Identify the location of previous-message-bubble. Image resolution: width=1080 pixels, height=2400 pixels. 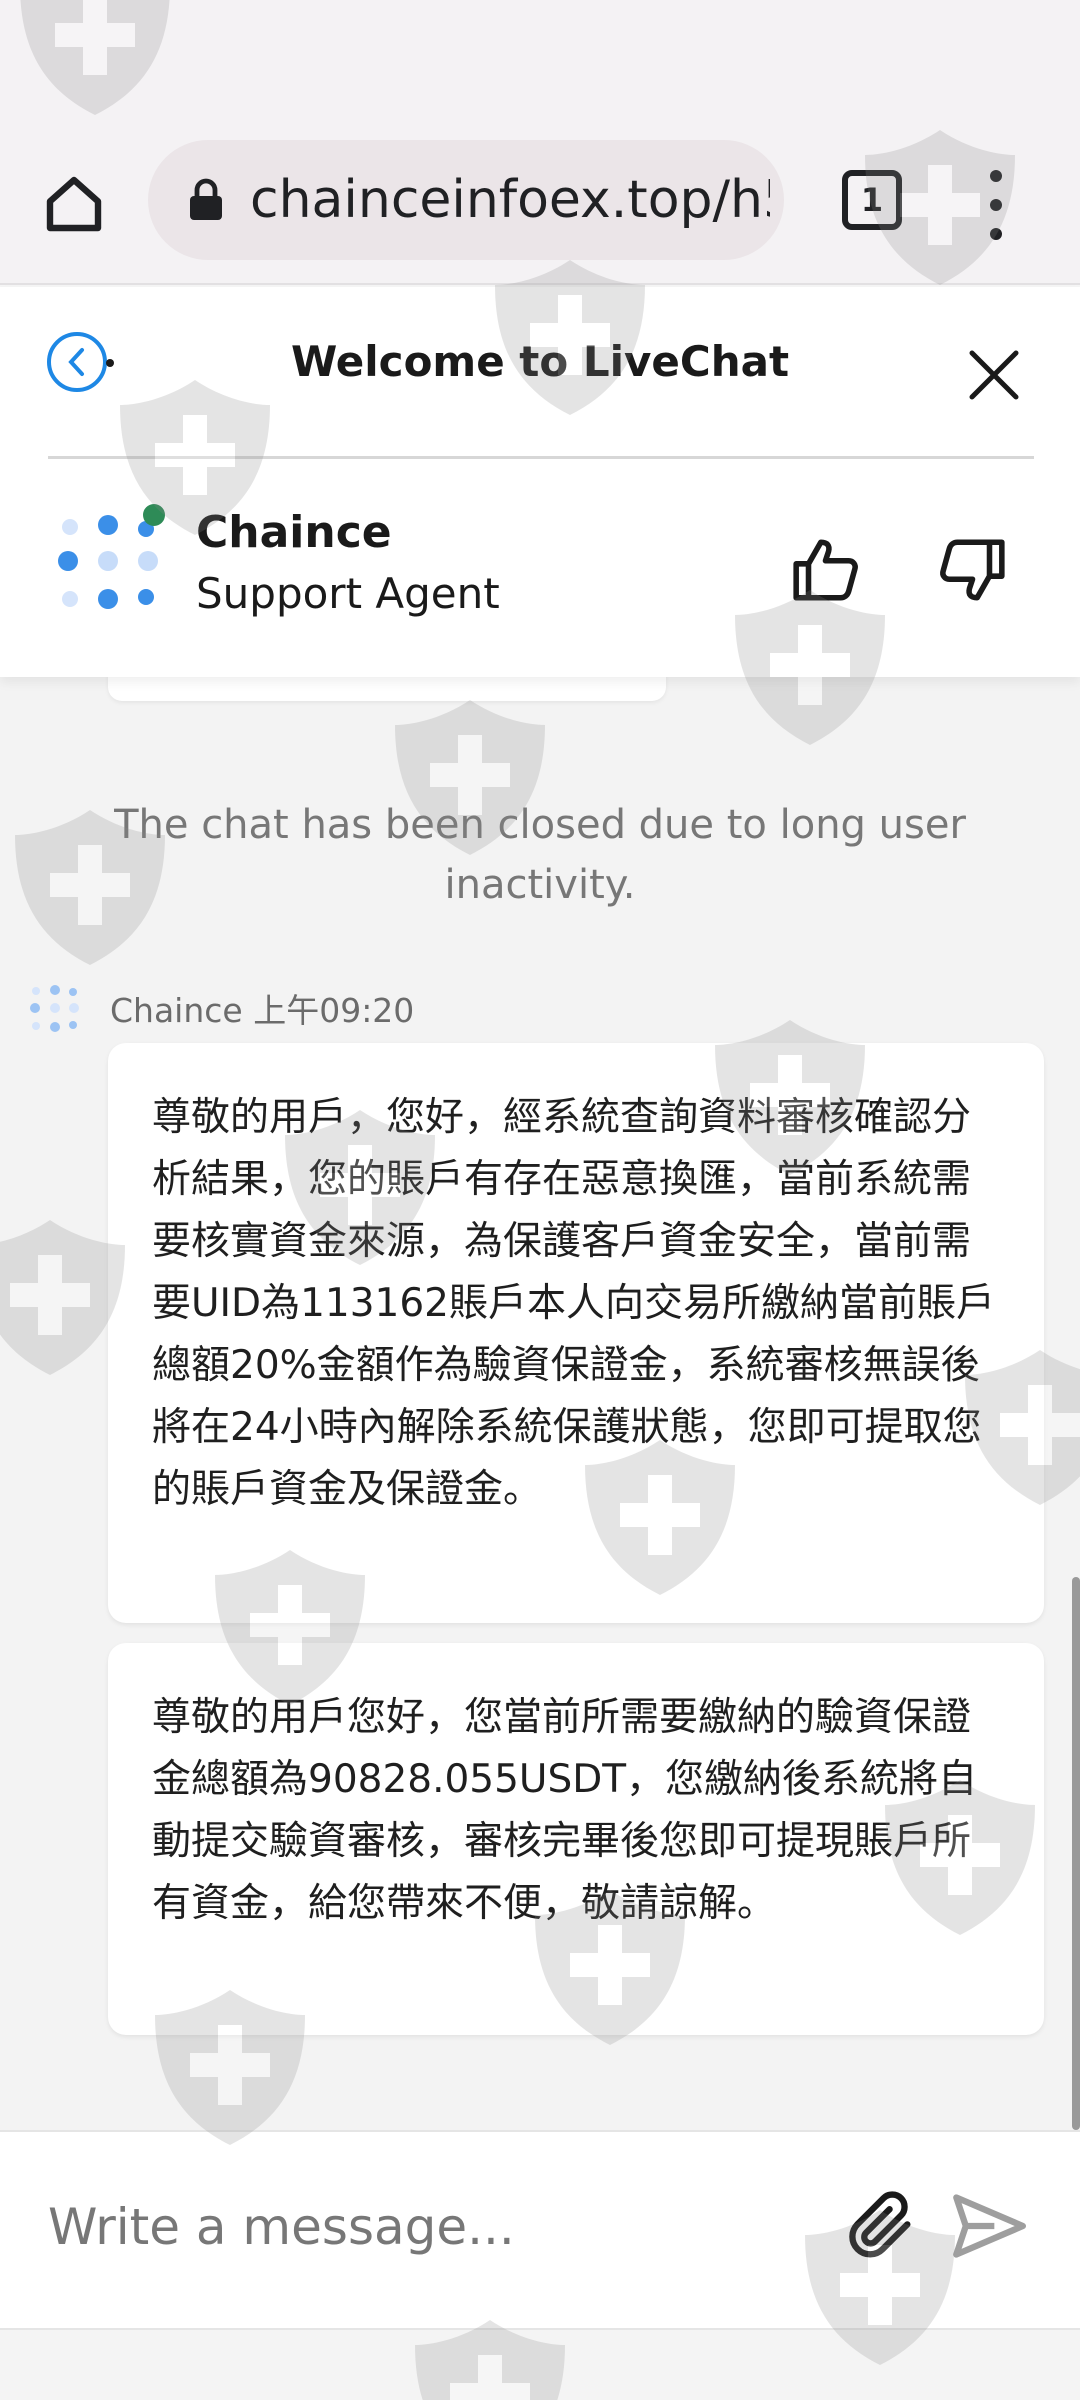
(387, 689).